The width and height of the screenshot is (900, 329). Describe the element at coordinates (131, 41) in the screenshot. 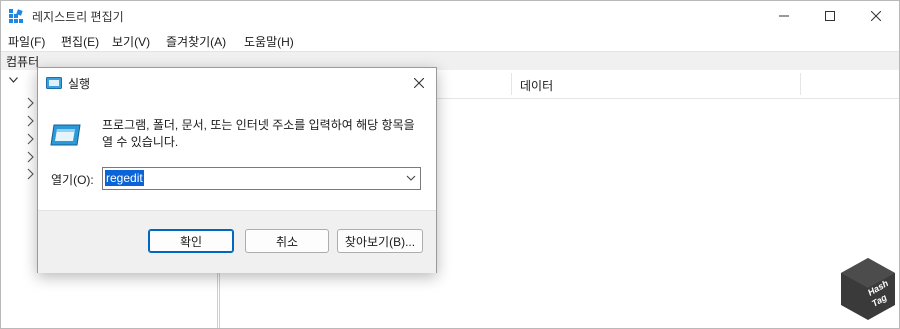

I see `menu-view: 보기(V)` at that location.